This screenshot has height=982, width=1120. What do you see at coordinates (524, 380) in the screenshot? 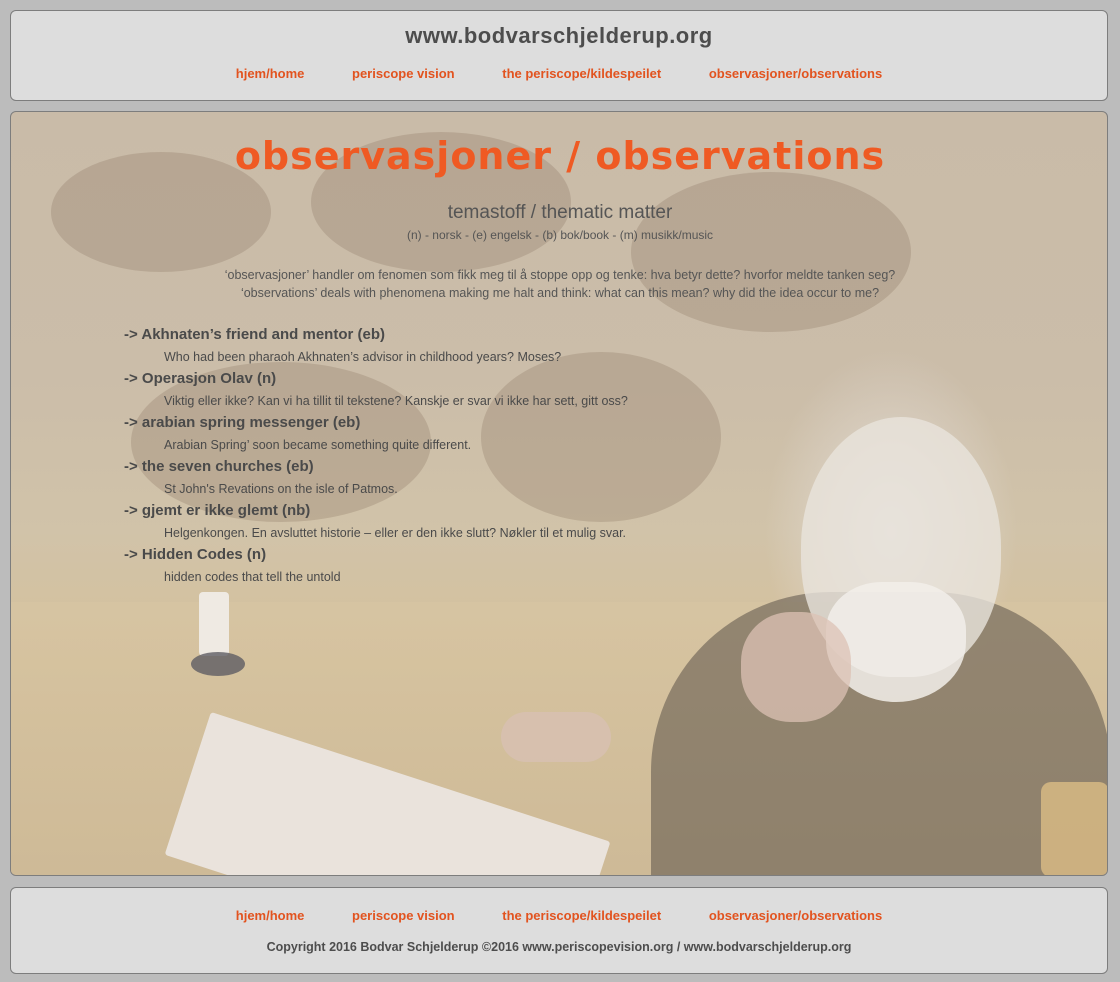
I see `observation-link-operasjon-olav: -> Operasjon Olav (n)` at bounding box center [524, 380].